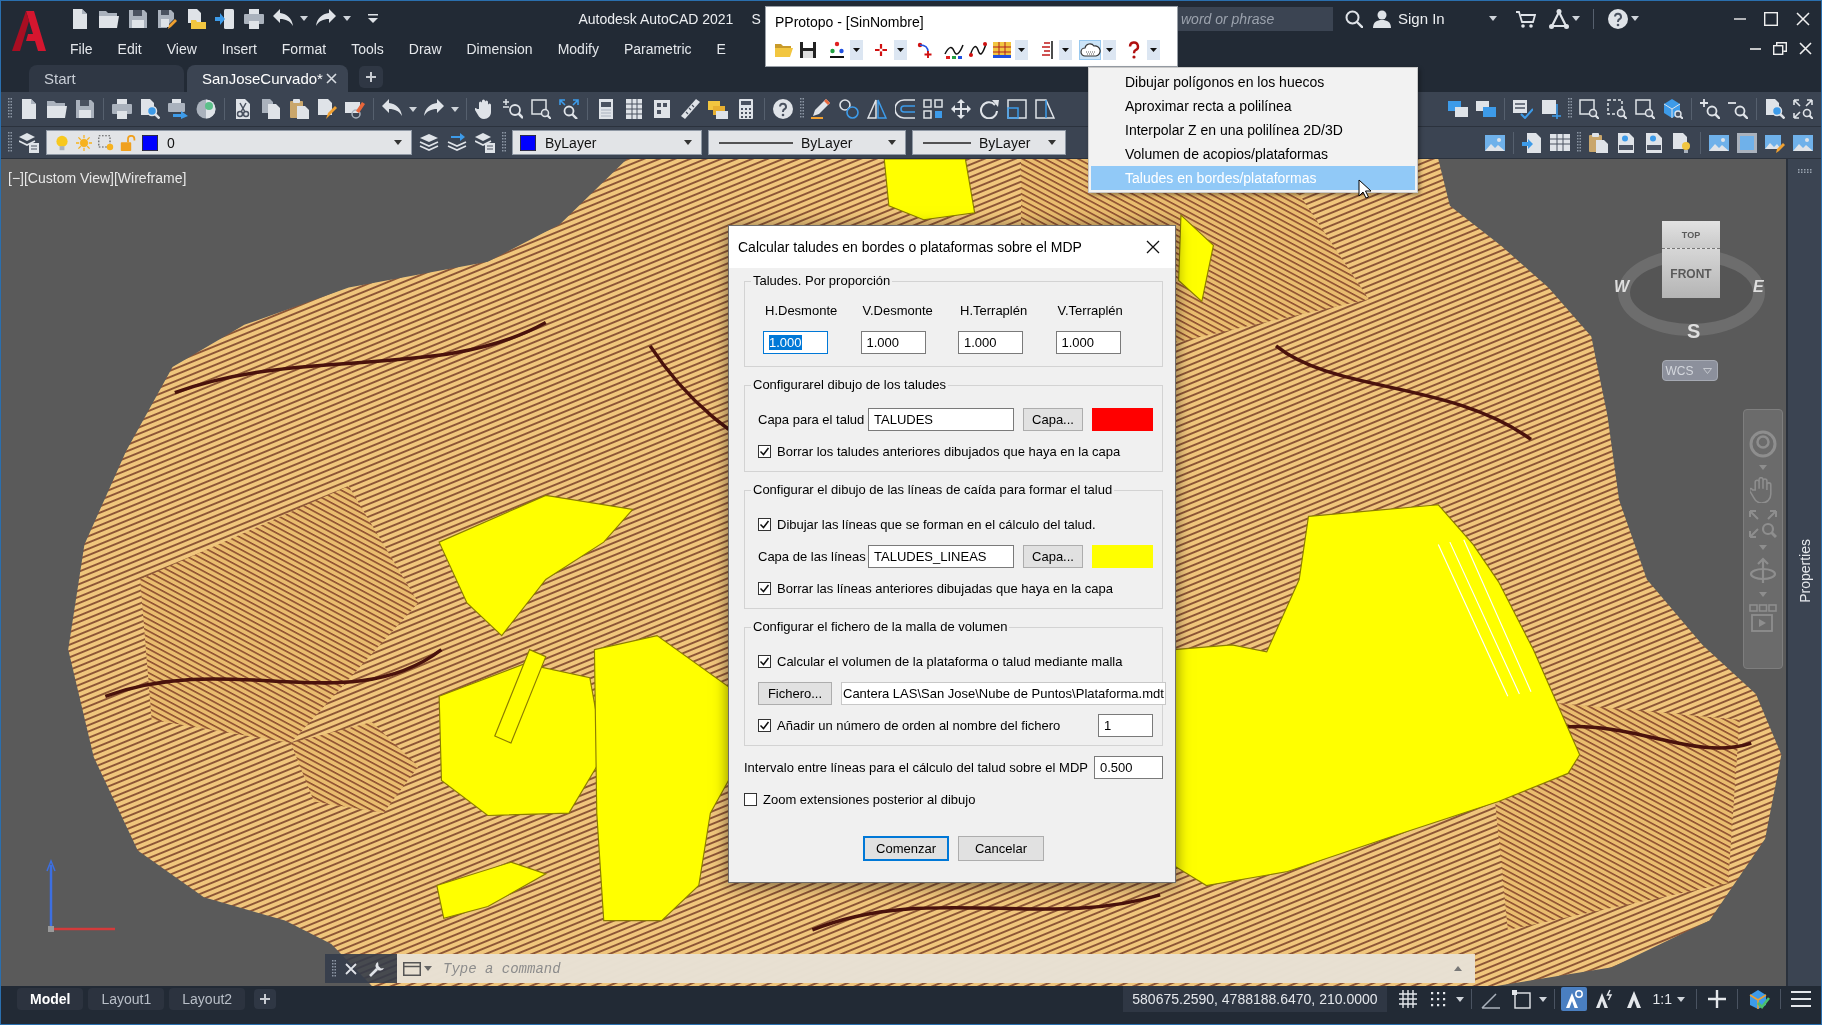 This screenshot has height=1025, width=1822. Describe the element at coordinates (377, 968) in the screenshot. I see `wrench-icon` at that location.